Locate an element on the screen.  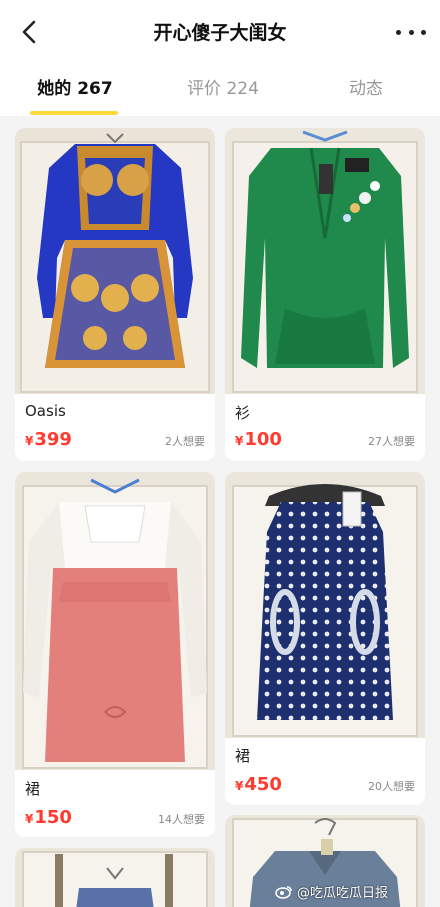
tab-reviews: 评价 224 is located at coordinates (223, 91).